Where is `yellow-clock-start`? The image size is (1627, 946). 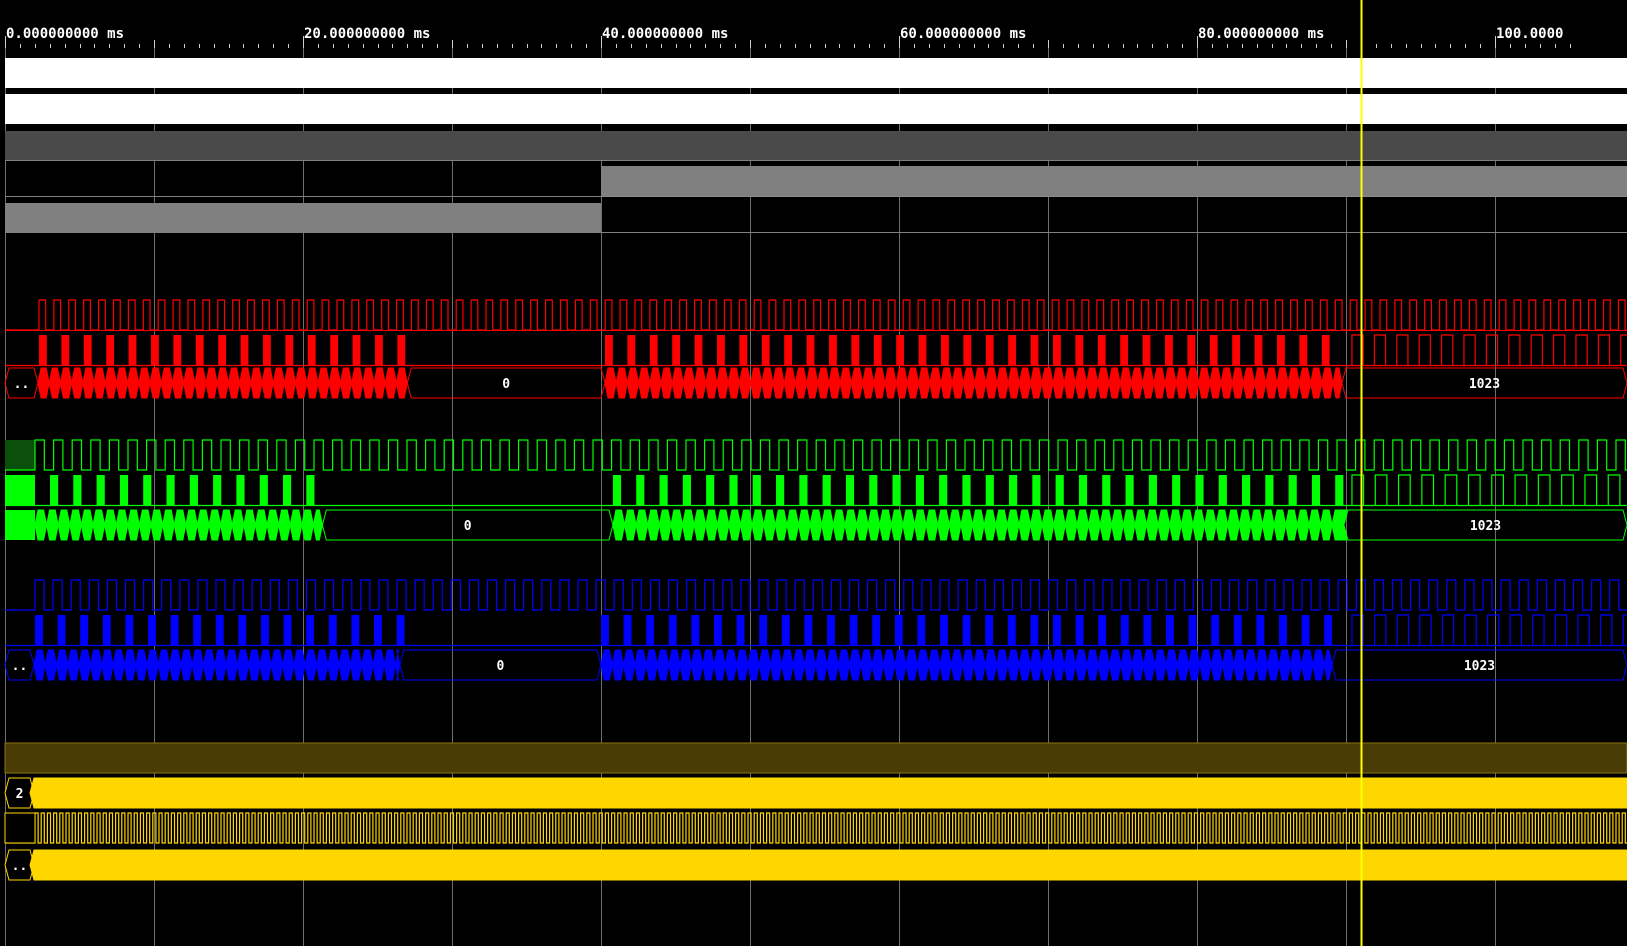
yellow-clock-start is located at coordinates (20, 828).